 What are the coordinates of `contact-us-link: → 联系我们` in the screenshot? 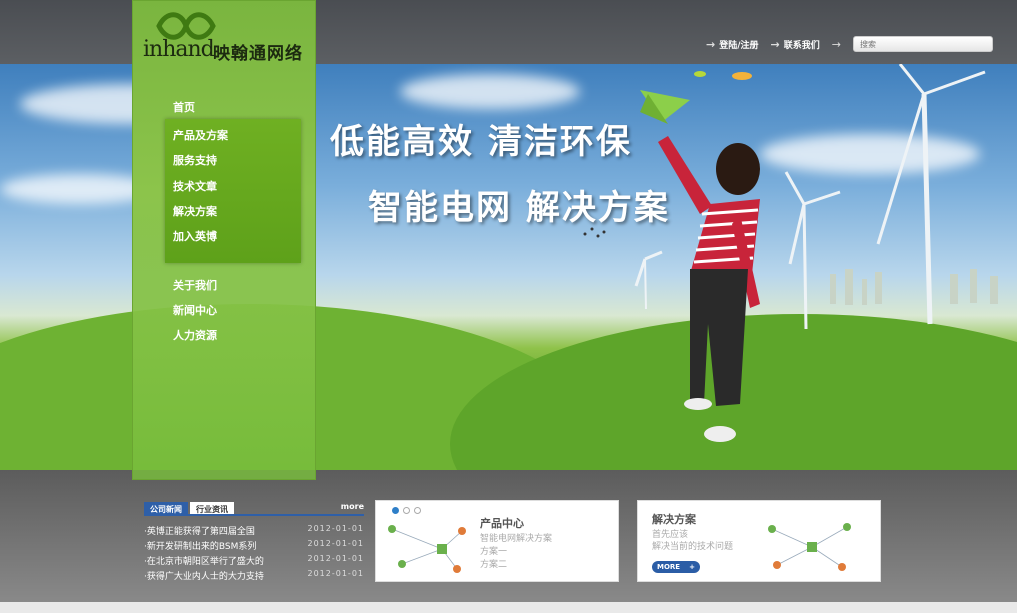 It's located at (795, 44).